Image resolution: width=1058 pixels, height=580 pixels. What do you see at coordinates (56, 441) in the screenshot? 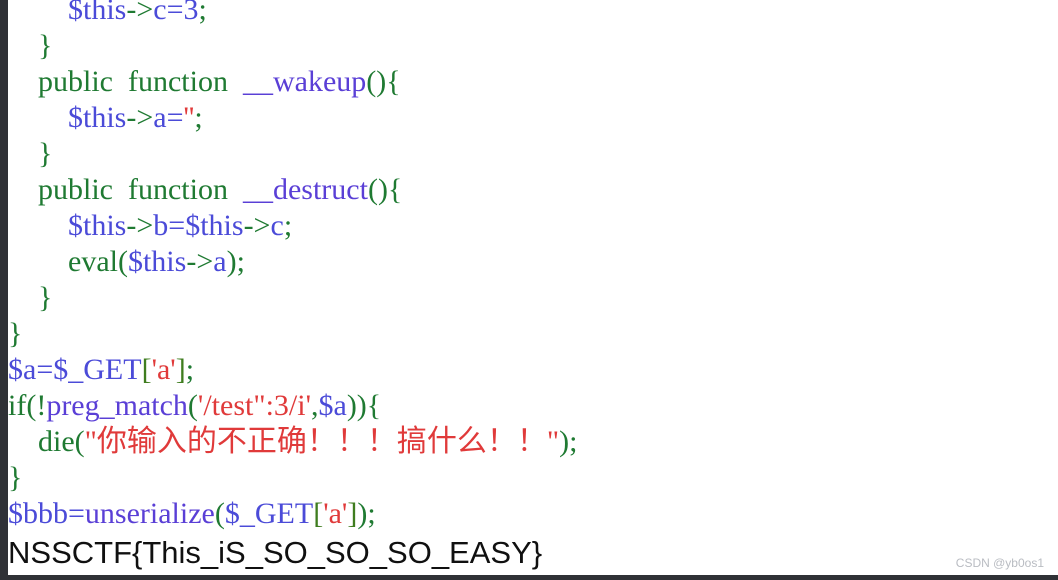
I see `code-token: die` at bounding box center [56, 441].